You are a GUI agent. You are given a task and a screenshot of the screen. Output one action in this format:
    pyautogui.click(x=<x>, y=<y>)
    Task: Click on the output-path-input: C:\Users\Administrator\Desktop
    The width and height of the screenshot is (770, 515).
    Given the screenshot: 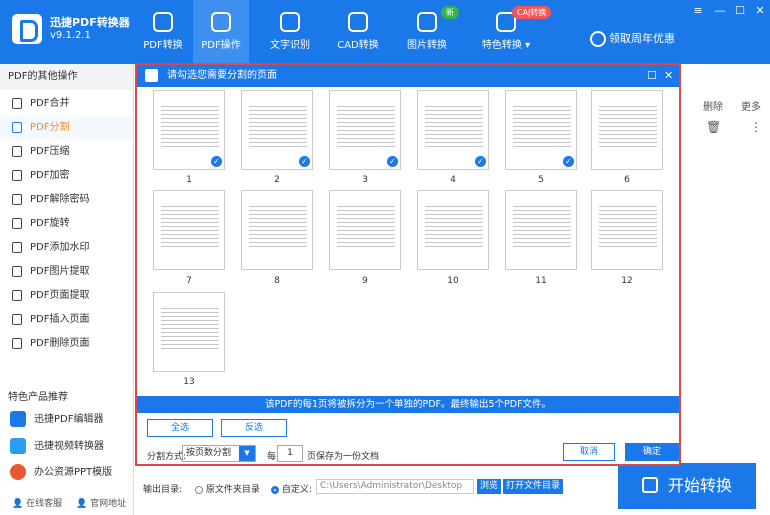 What is the action you would take?
    pyautogui.click(x=395, y=486)
    